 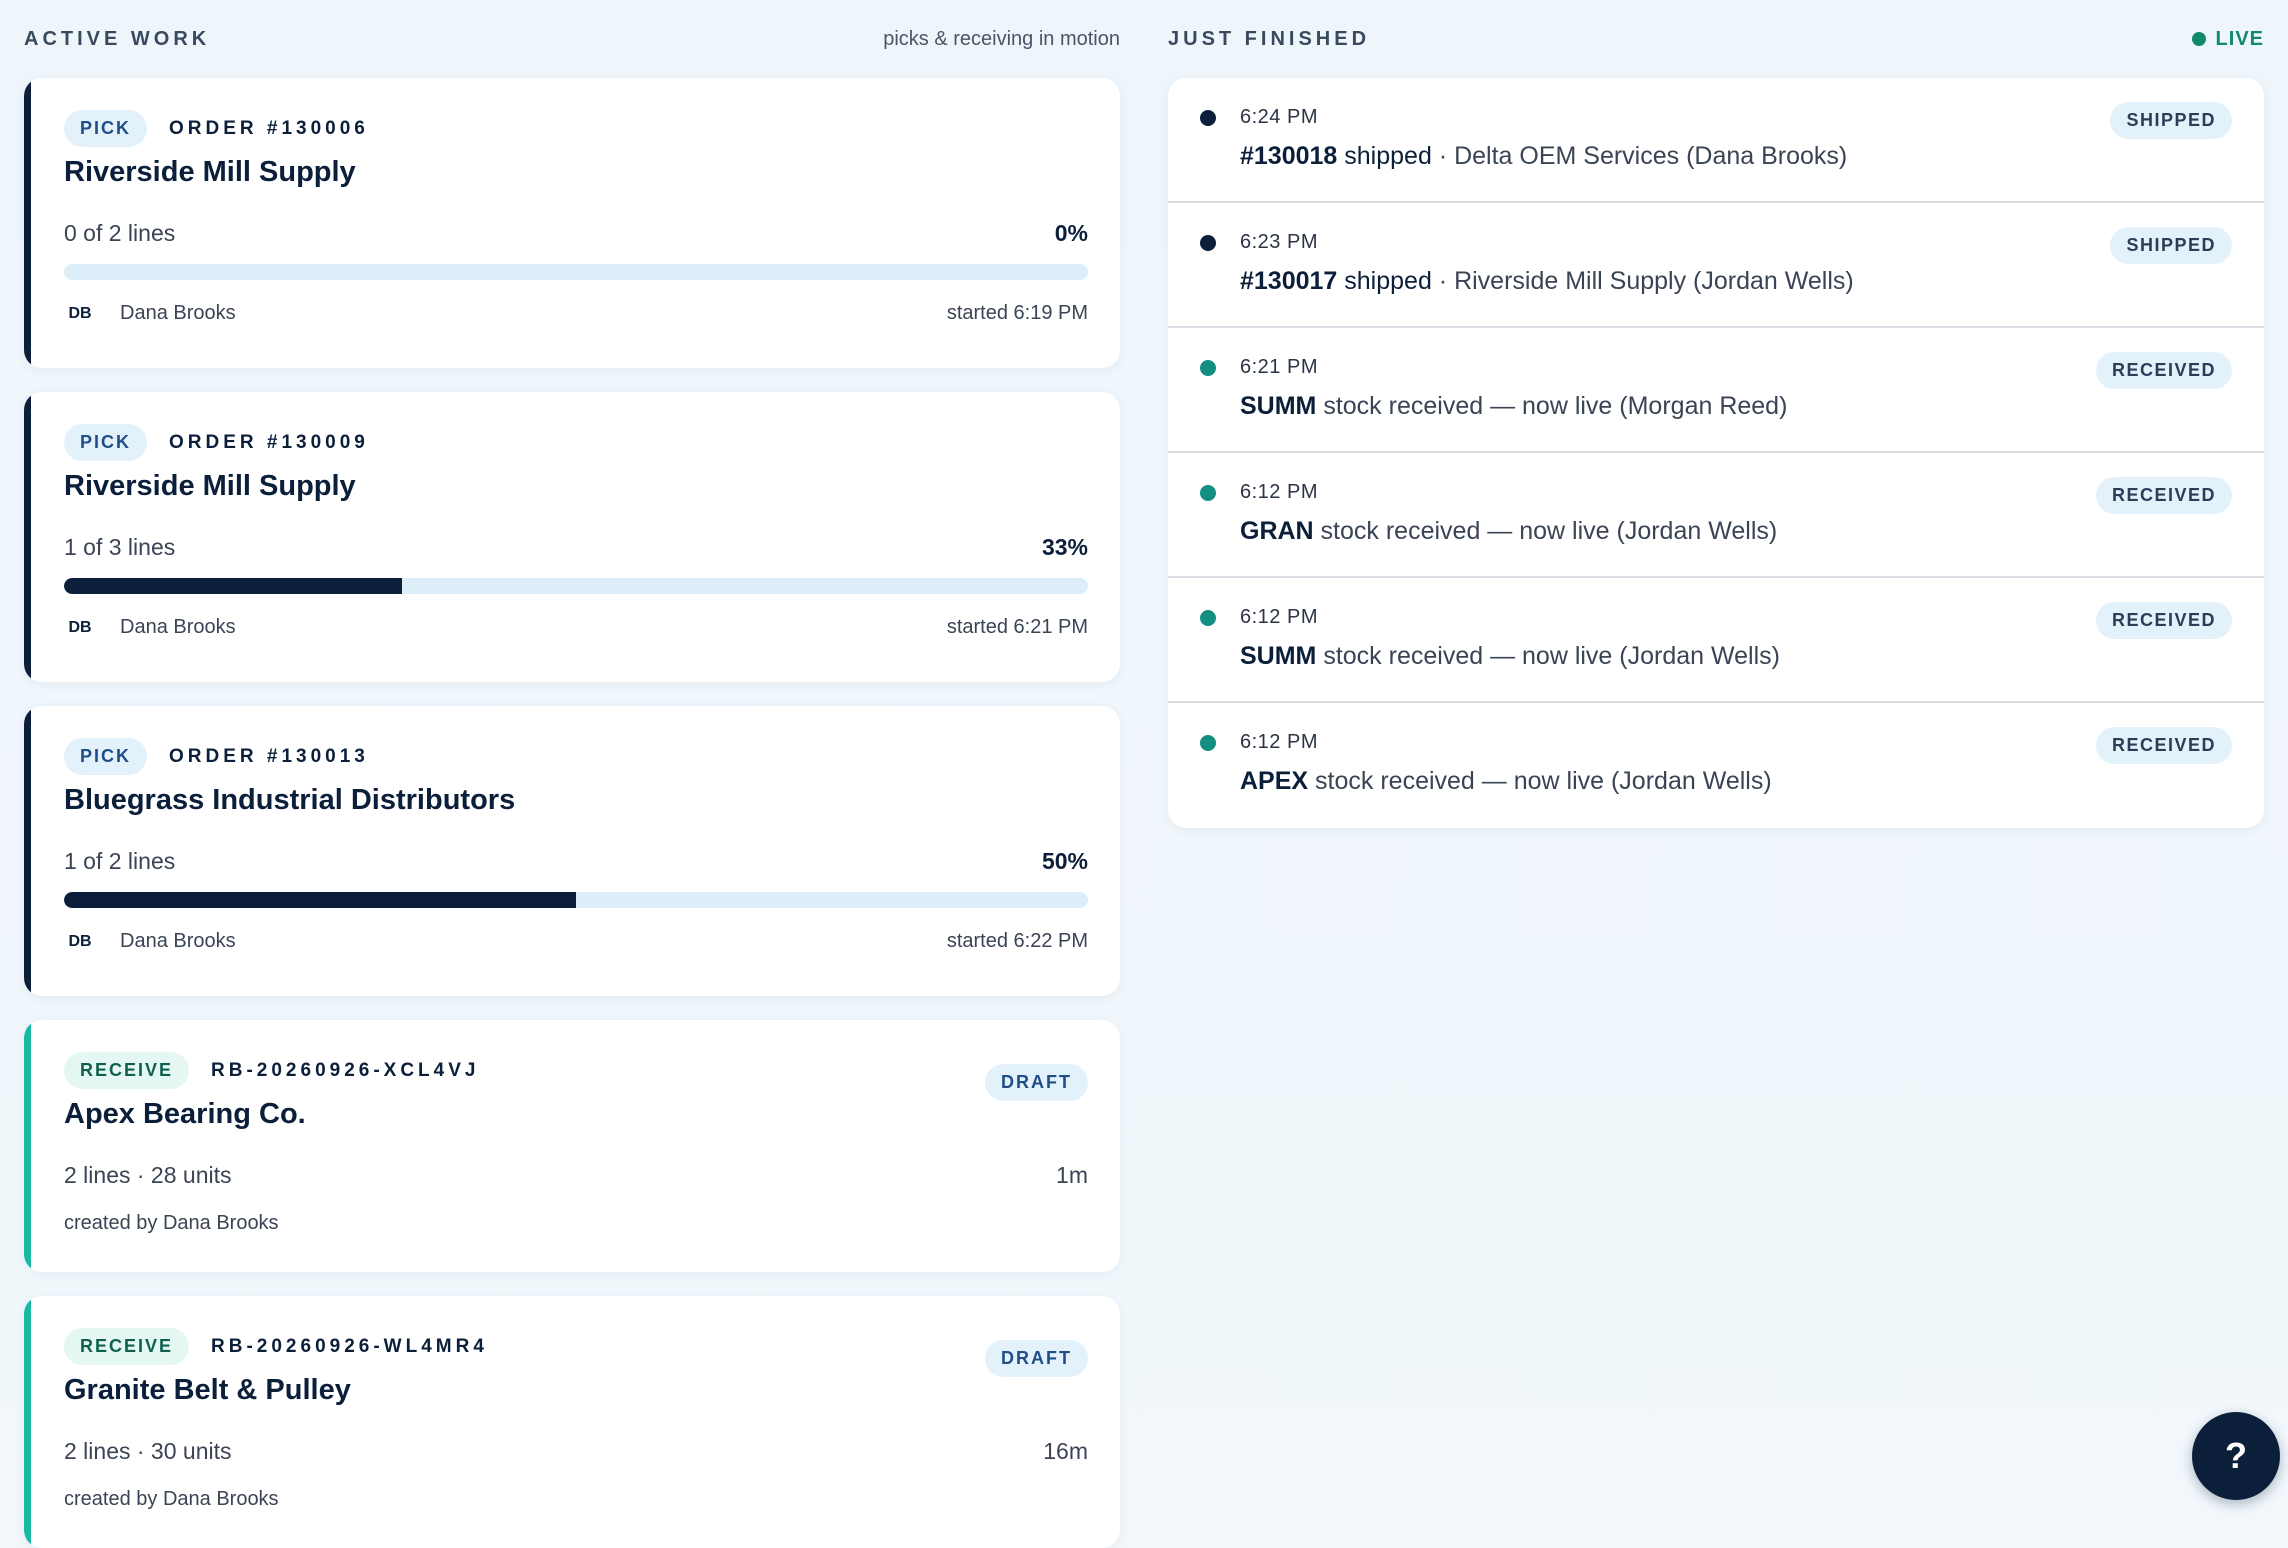 What do you see at coordinates (148, 1175) in the screenshot?
I see `receive-summary: 2 lines · 28 units` at bounding box center [148, 1175].